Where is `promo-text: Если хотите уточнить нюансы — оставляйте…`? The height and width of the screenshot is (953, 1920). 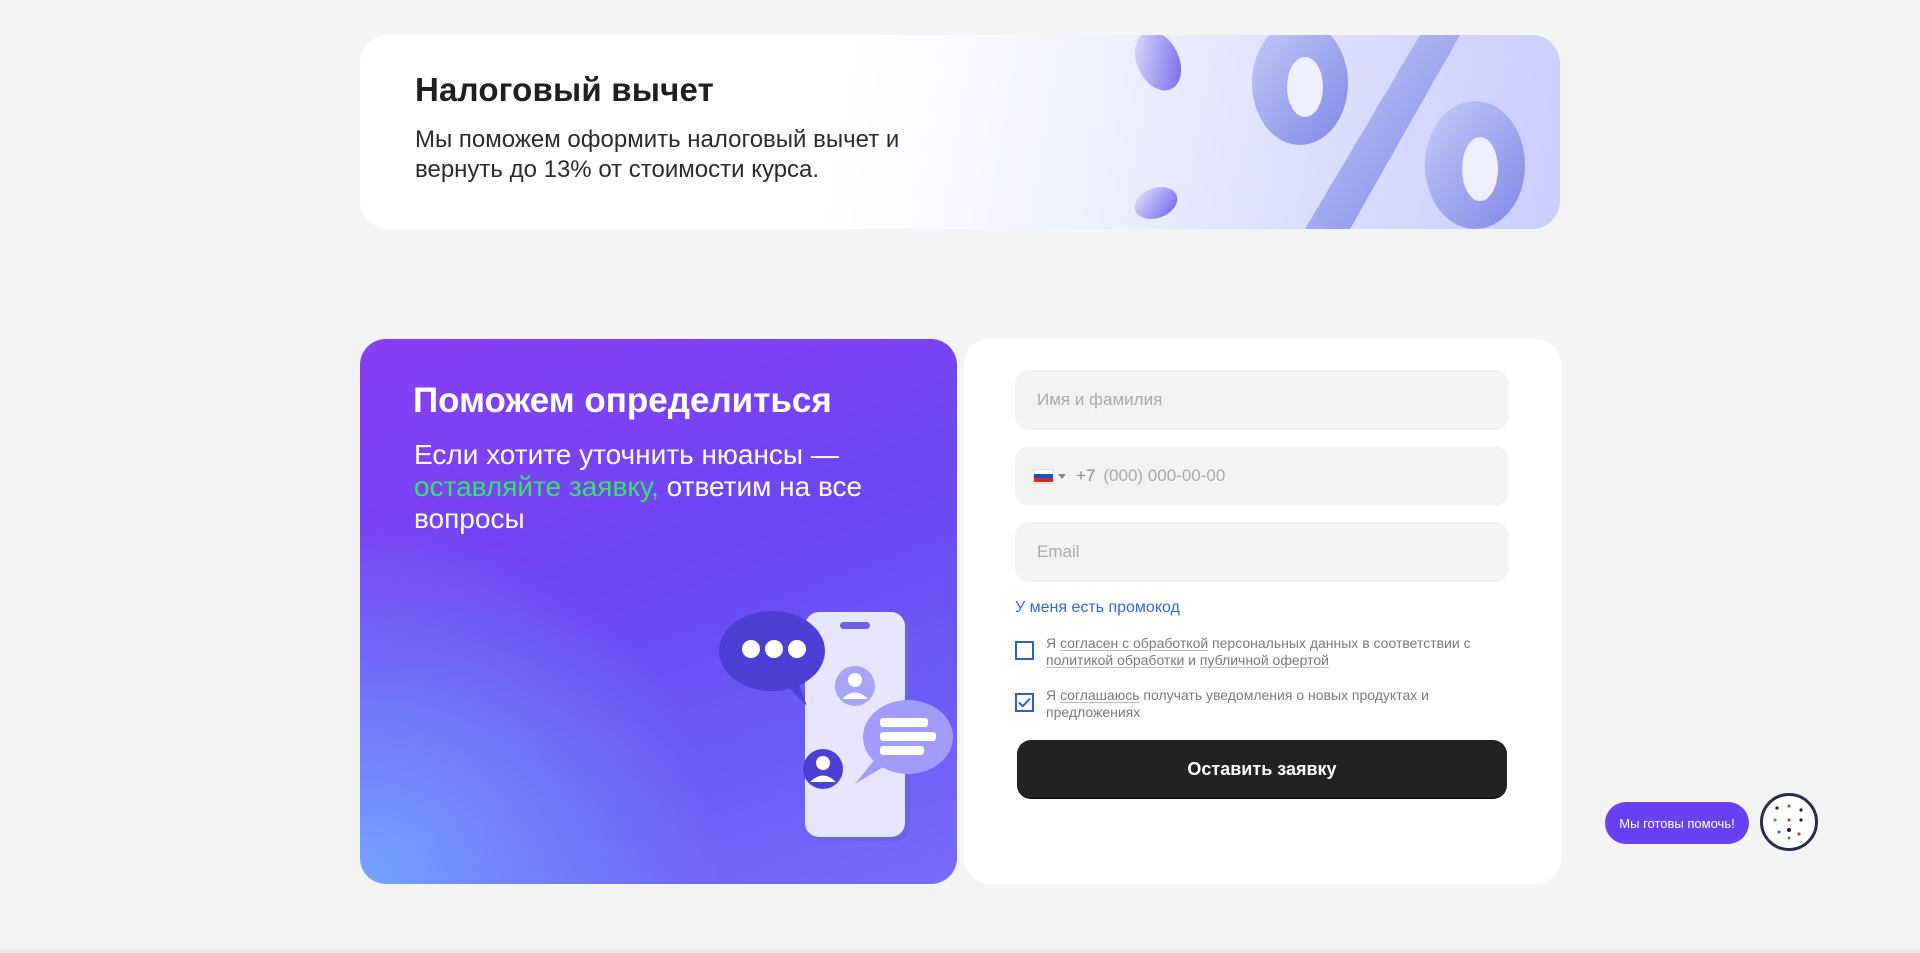 promo-text: Если хотите уточнить нюансы — оставляйте… is located at coordinates (644, 487).